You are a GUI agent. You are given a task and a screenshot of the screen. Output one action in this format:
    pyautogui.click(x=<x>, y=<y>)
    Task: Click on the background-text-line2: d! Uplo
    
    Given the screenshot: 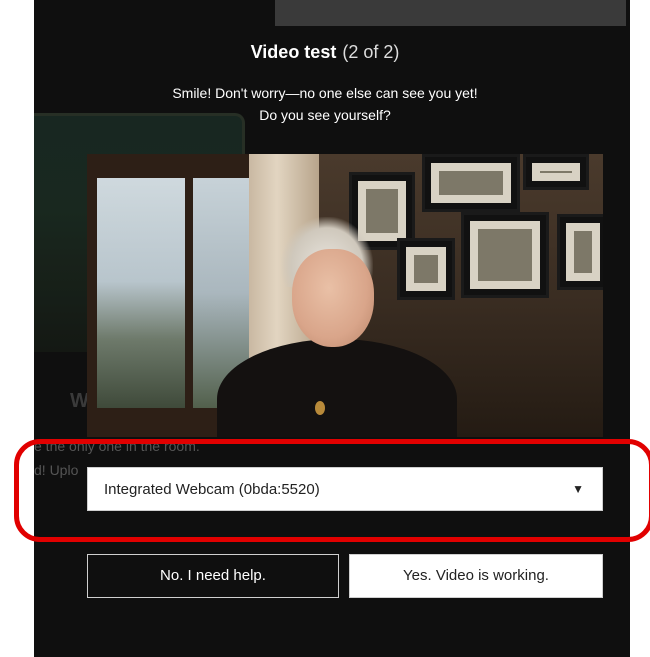 What is the action you would take?
    pyautogui.click(x=56, y=470)
    